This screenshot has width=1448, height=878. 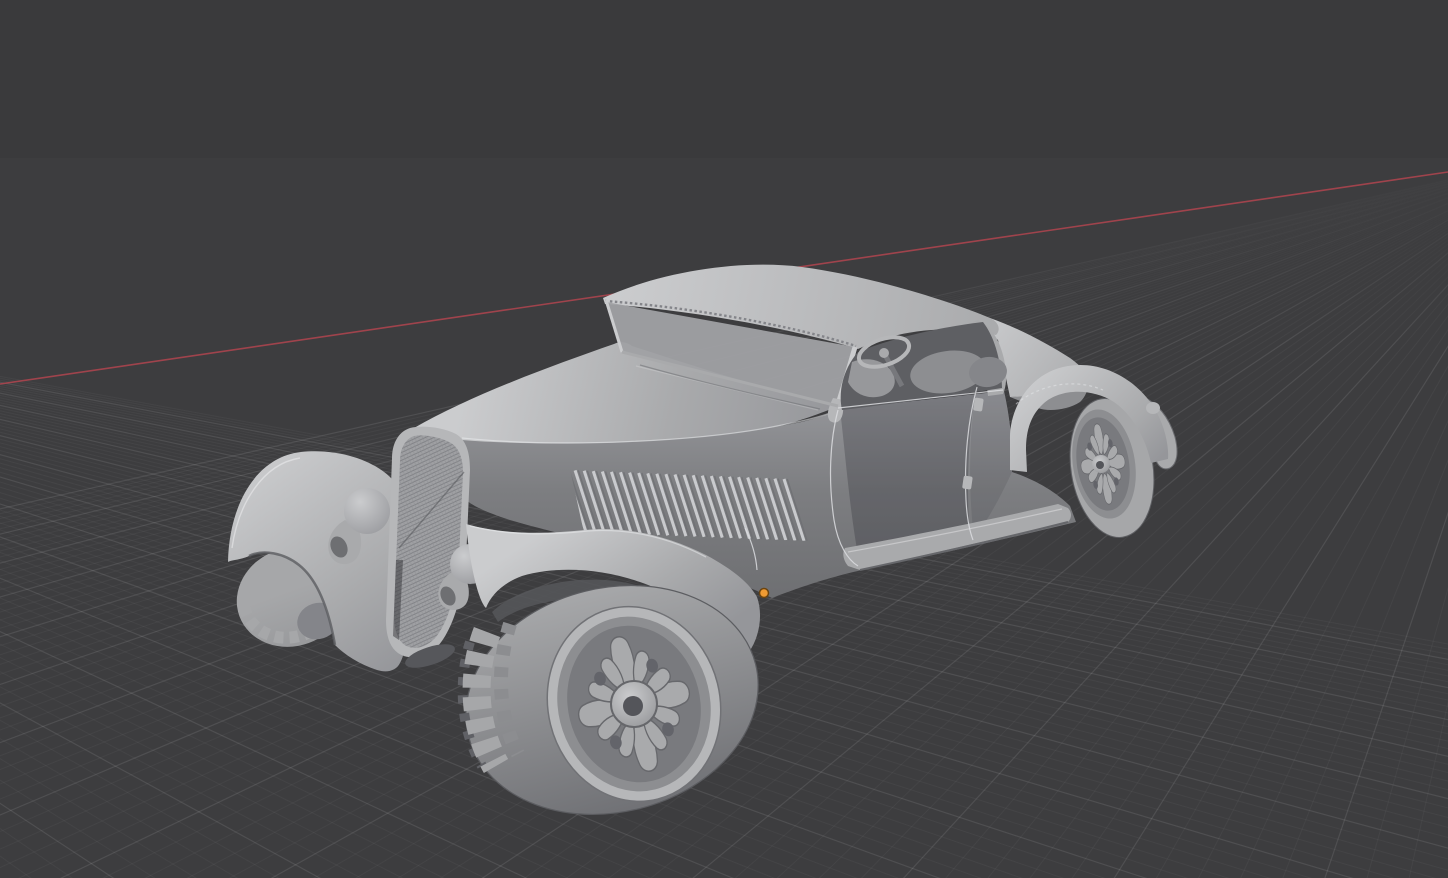 What do you see at coordinates (367, 511) in the screenshot?
I see `left-headlight-pod` at bounding box center [367, 511].